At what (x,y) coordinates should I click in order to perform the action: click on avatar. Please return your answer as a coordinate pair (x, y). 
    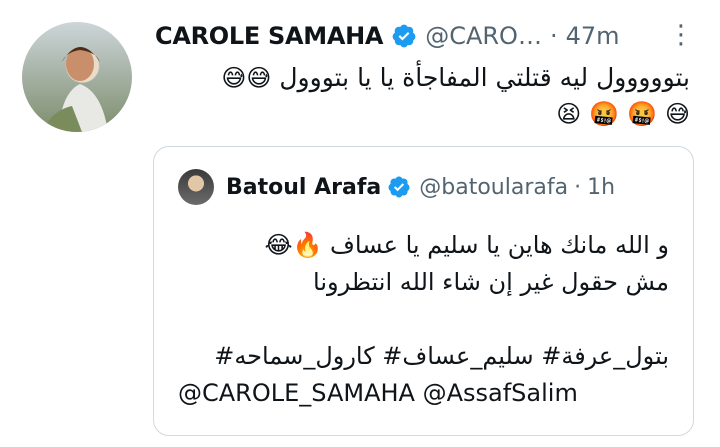
    Looking at the image, I should click on (77, 77).